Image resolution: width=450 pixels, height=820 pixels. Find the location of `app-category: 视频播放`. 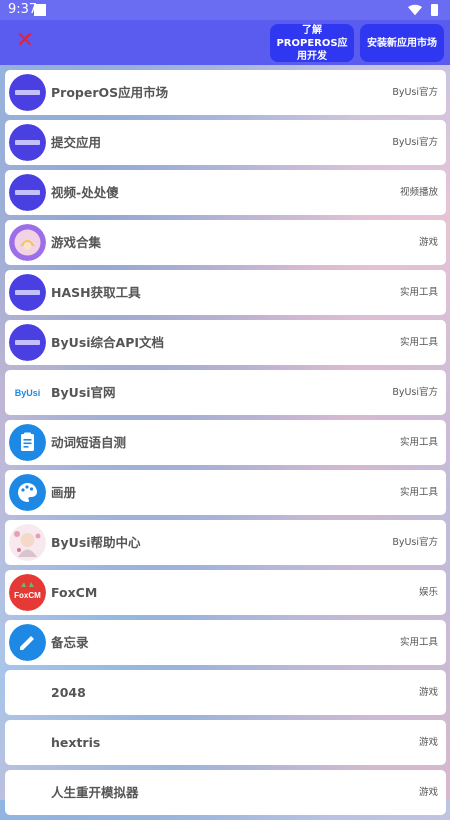

app-category: 视频播放 is located at coordinates (418, 192).